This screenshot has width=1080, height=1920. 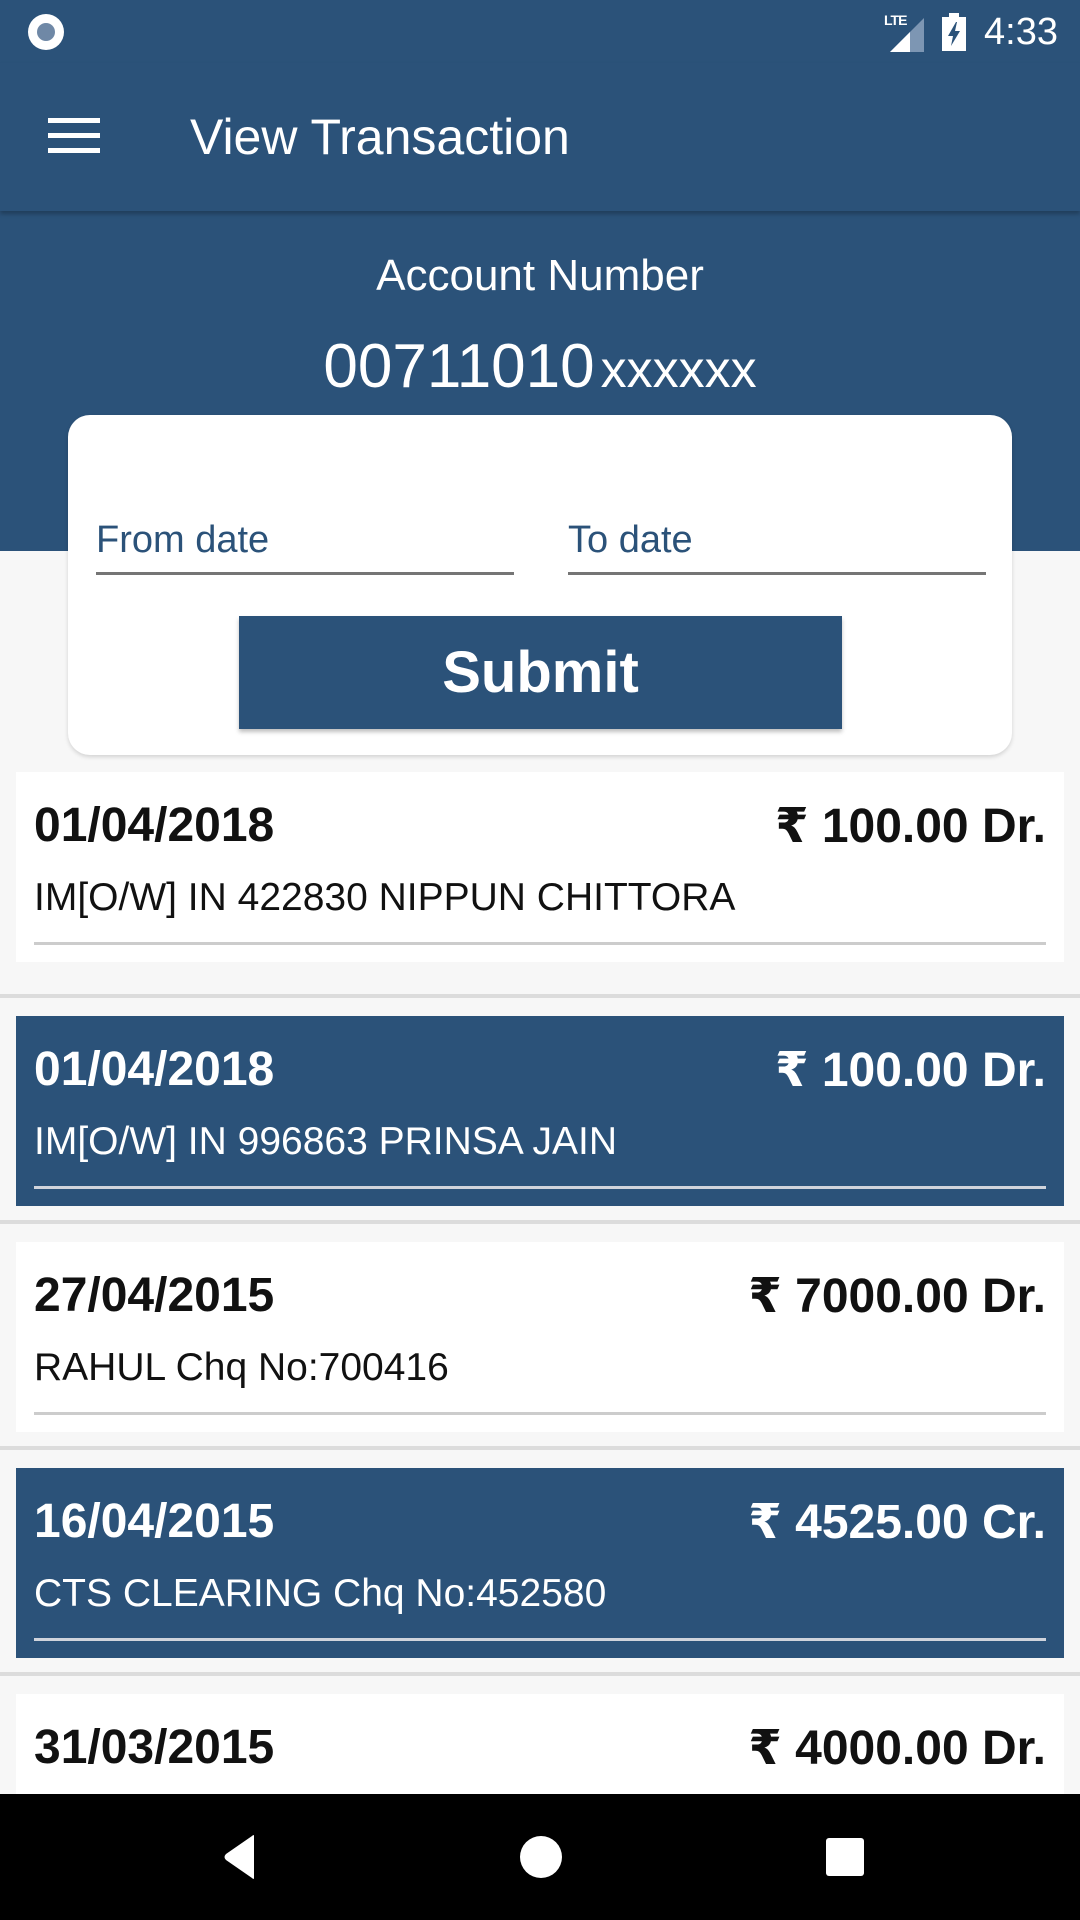 I want to click on from-date-field: From date, so click(x=305, y=540).